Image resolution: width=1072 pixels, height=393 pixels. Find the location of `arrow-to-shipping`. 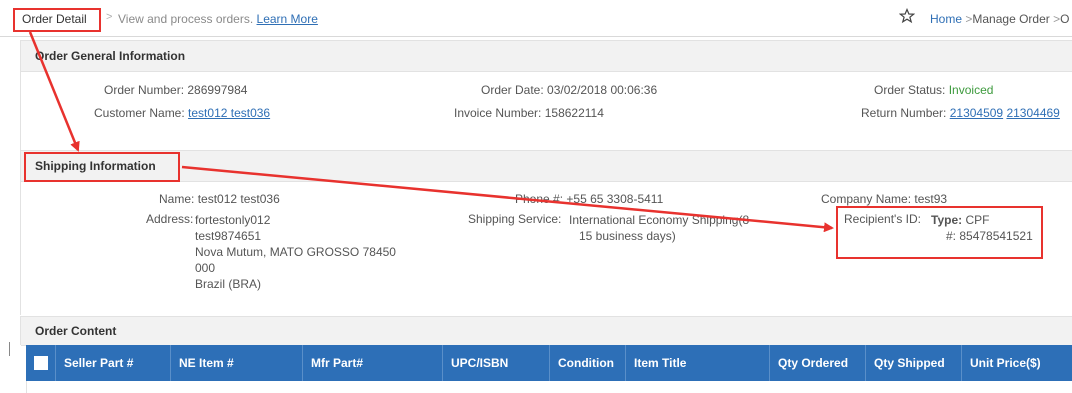

arrow-to-shipping is located at coordinates (54, 91).